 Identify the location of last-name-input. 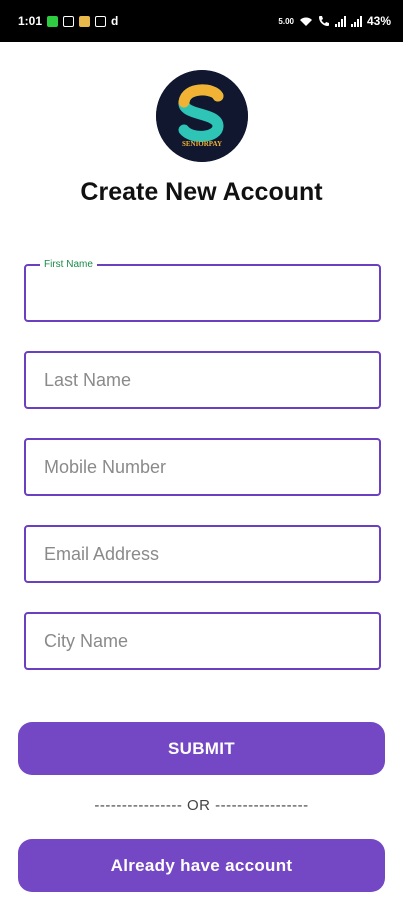
(202, 380).